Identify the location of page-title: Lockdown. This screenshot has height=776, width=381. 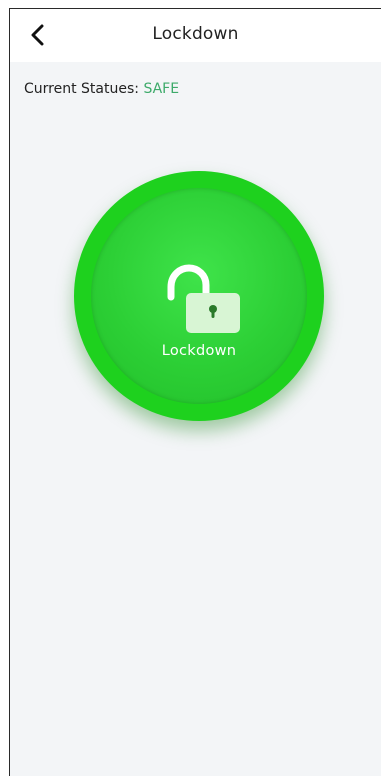
(195, 34).